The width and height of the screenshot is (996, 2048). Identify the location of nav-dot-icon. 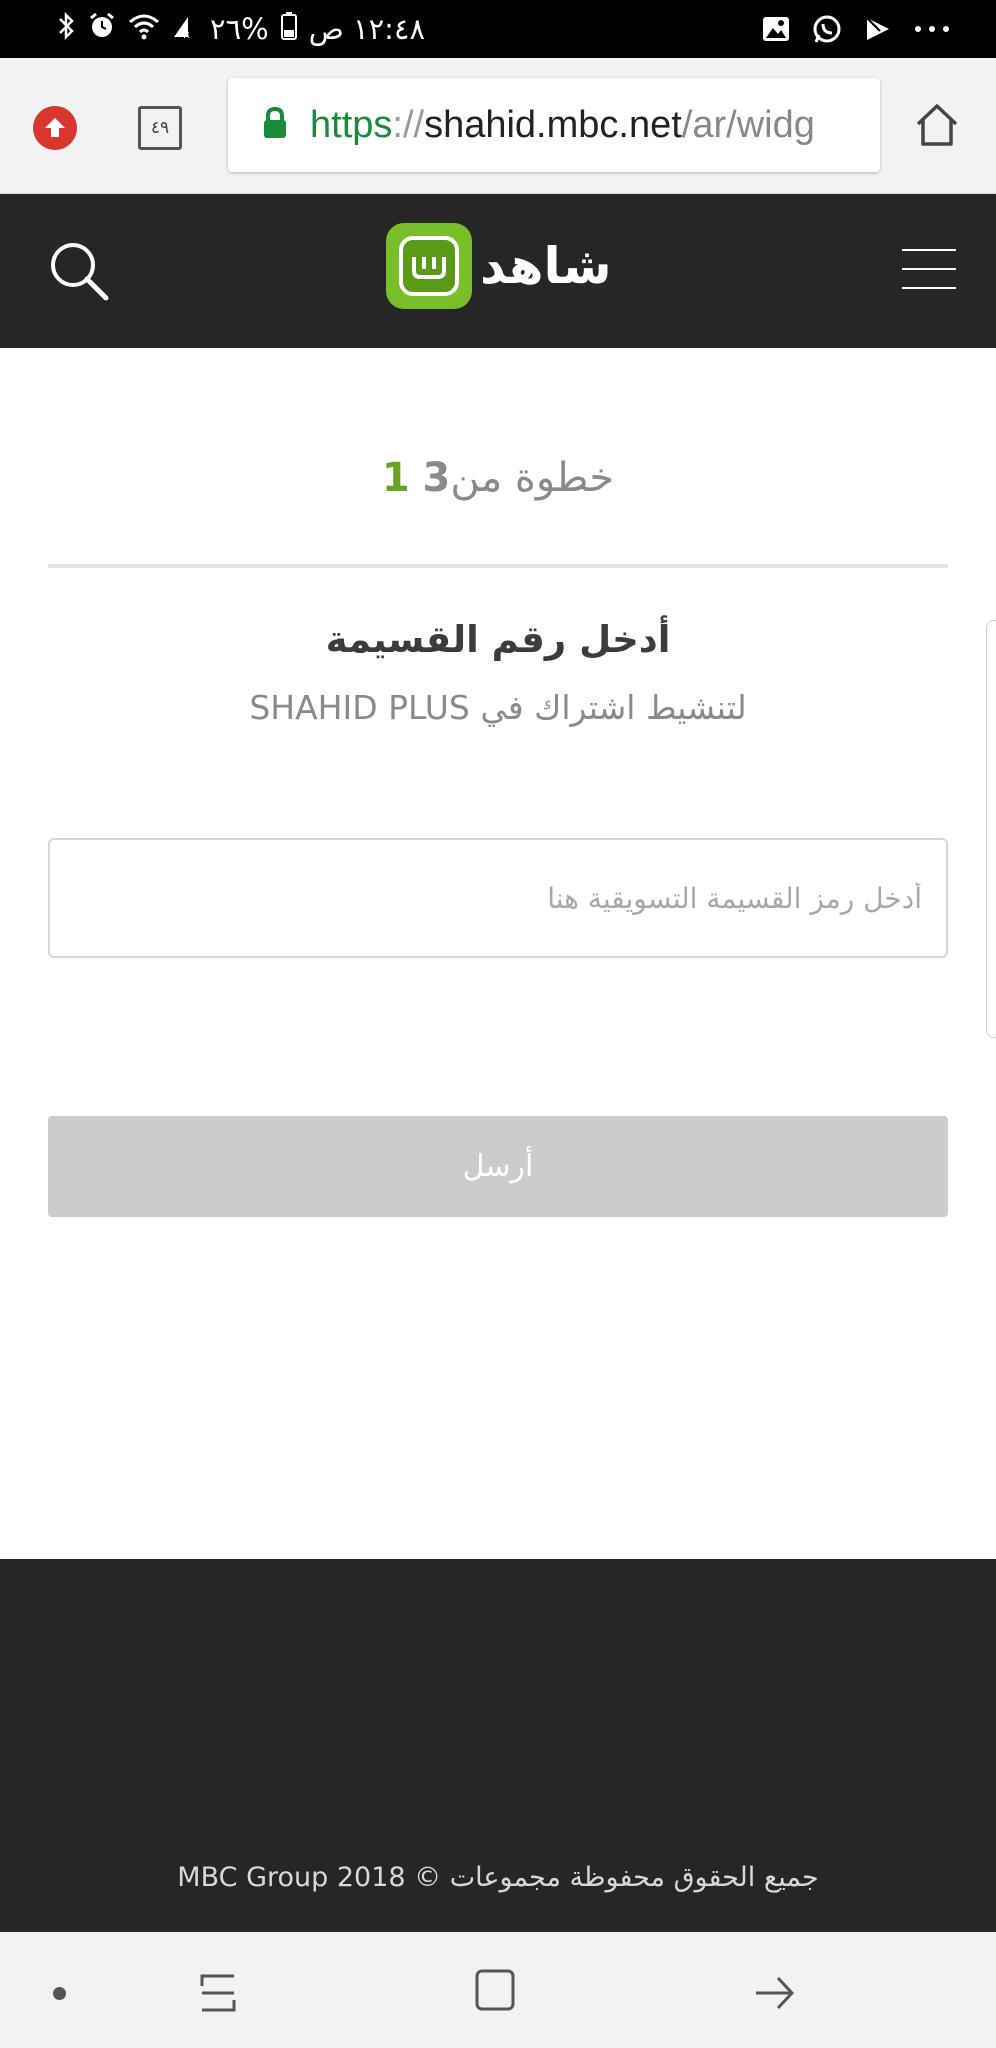
(59, 1993).